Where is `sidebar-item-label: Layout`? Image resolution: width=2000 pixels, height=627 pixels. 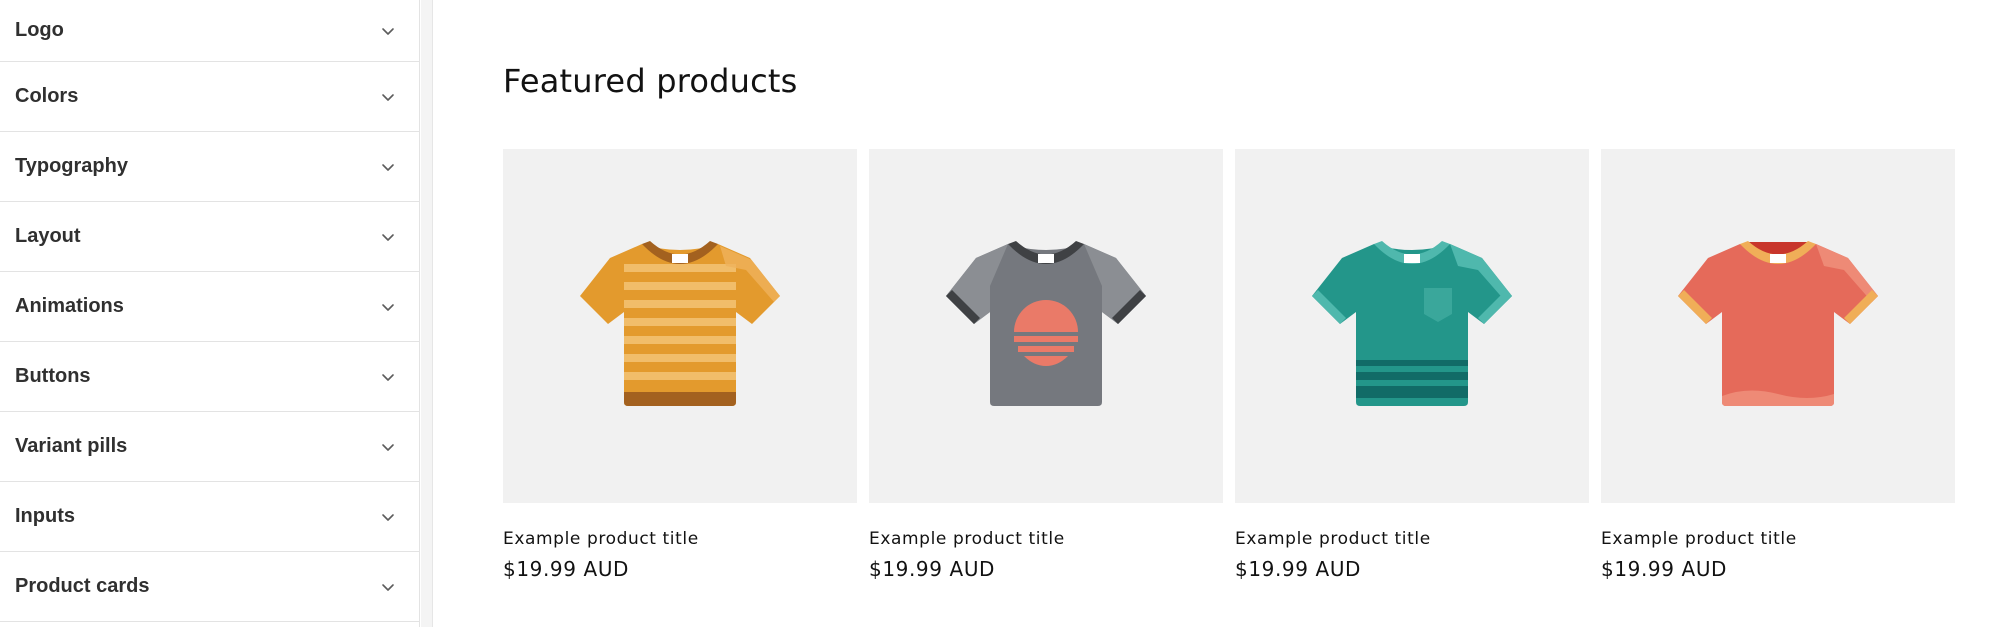 sidebar-item-label: Layout is located at coordinates (48, 236).